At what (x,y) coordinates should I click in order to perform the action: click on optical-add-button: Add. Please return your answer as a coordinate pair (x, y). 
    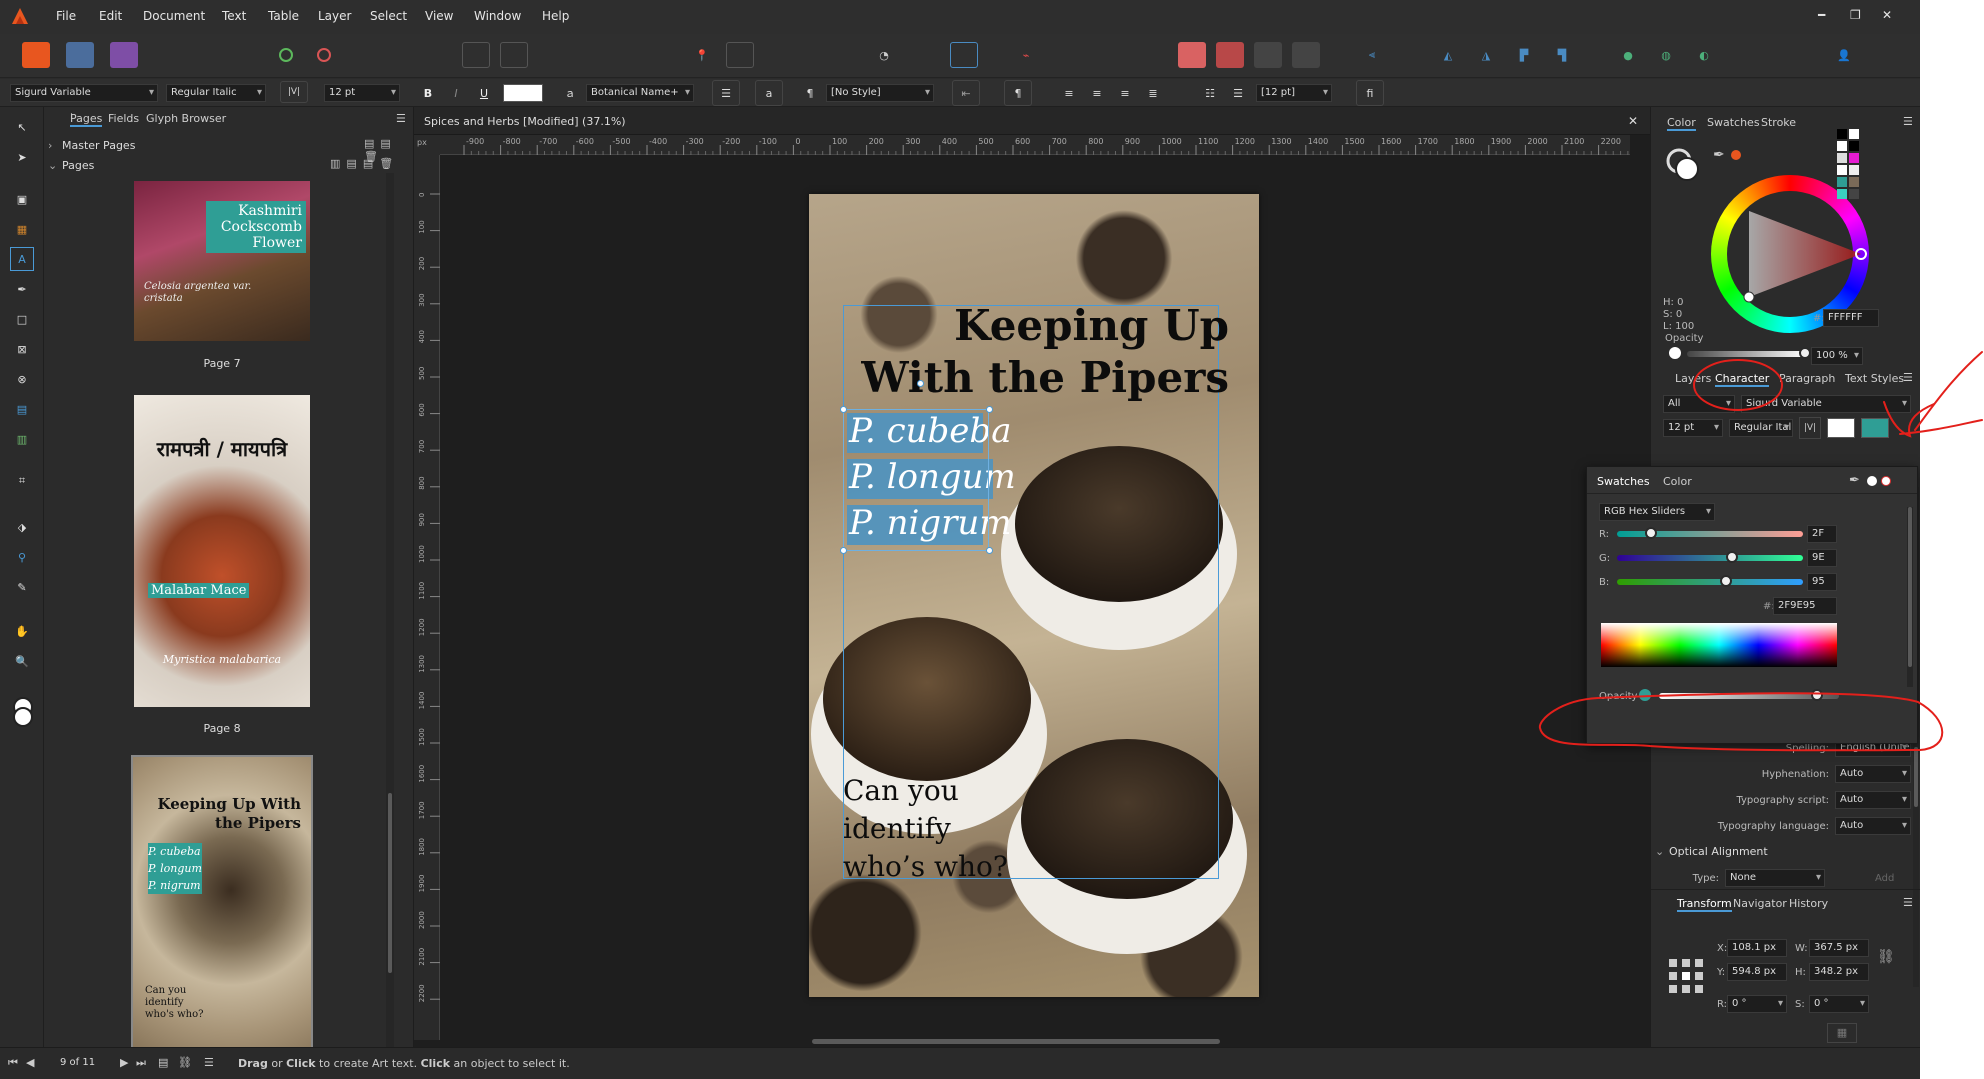
    Looking at the image, I should click on (1884, 878).